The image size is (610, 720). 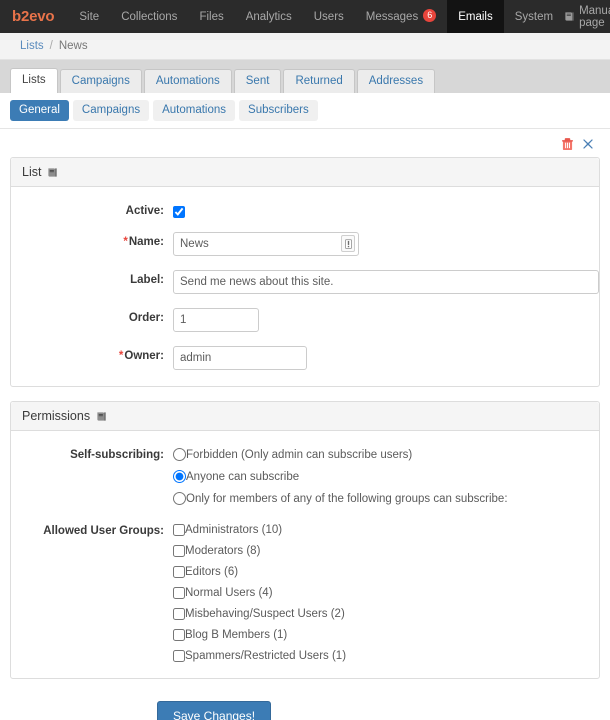 I want to click on list-panel-title: List, so click(x=32, y=172).